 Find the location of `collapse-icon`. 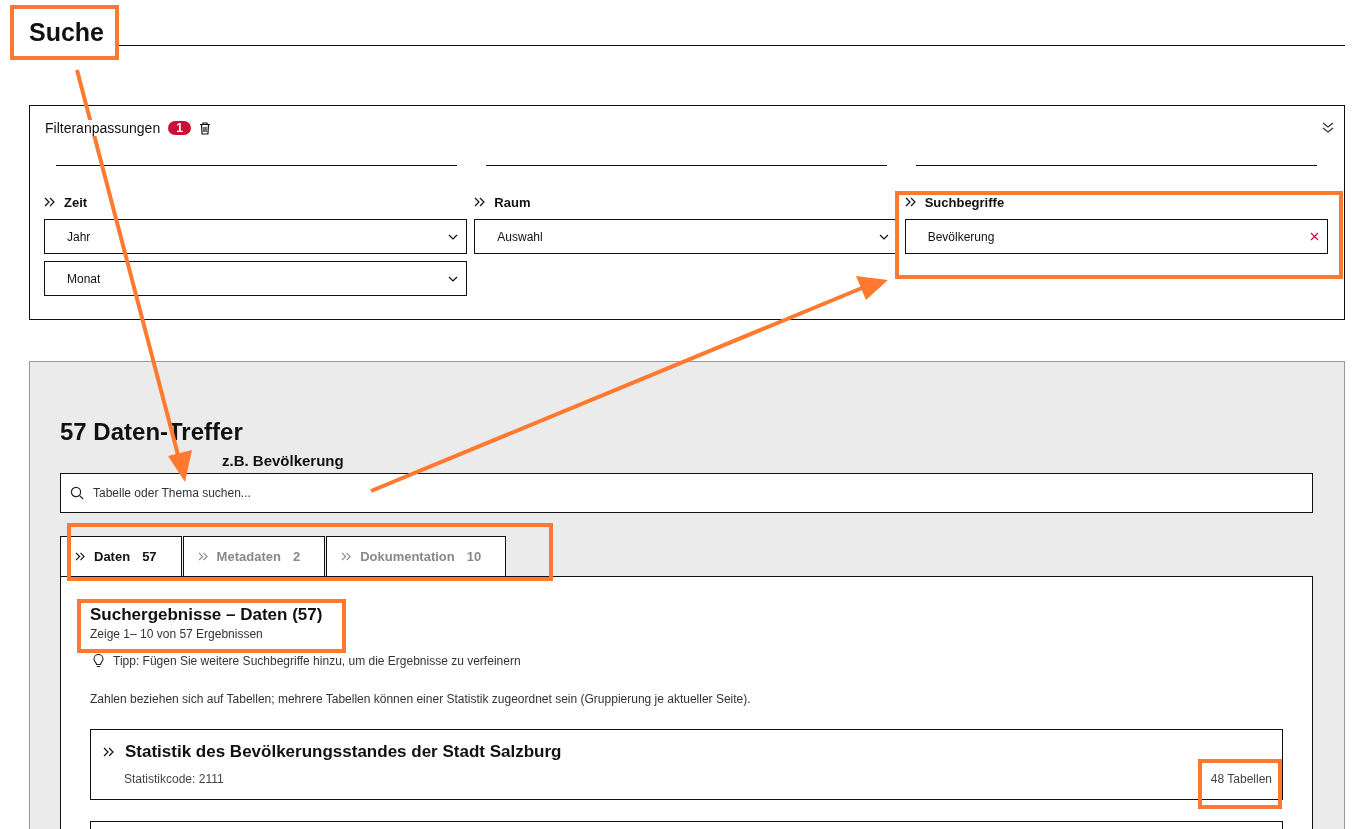

collapse-icon is located at coordinates (1328, 128).